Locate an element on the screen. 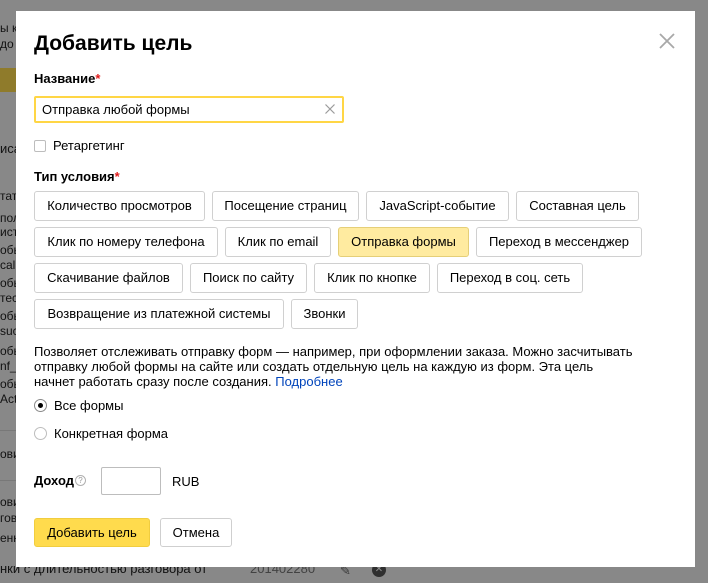  radio-all-forms-label: Все формы is located at coordinates (89, 405).